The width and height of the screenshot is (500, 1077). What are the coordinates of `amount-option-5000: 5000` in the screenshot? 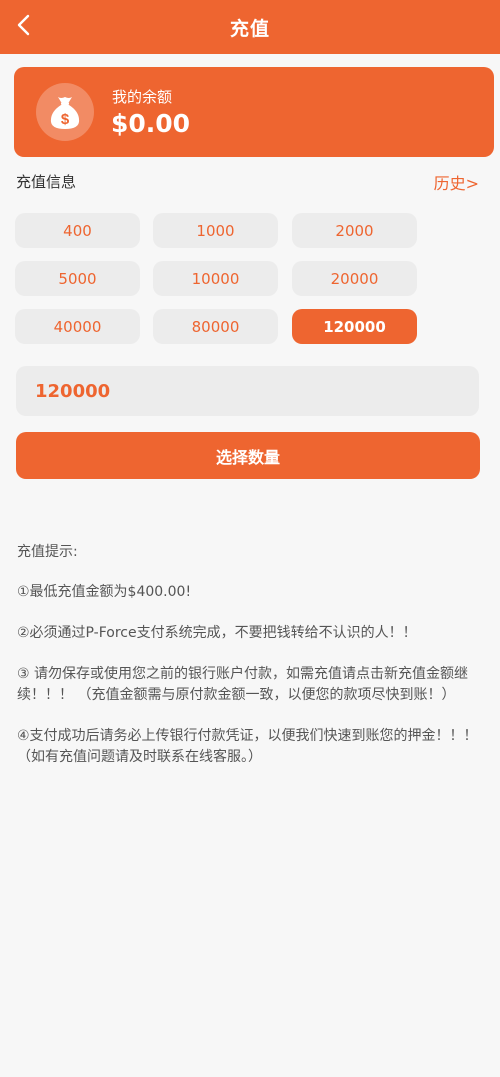 It's located at (77, 278).